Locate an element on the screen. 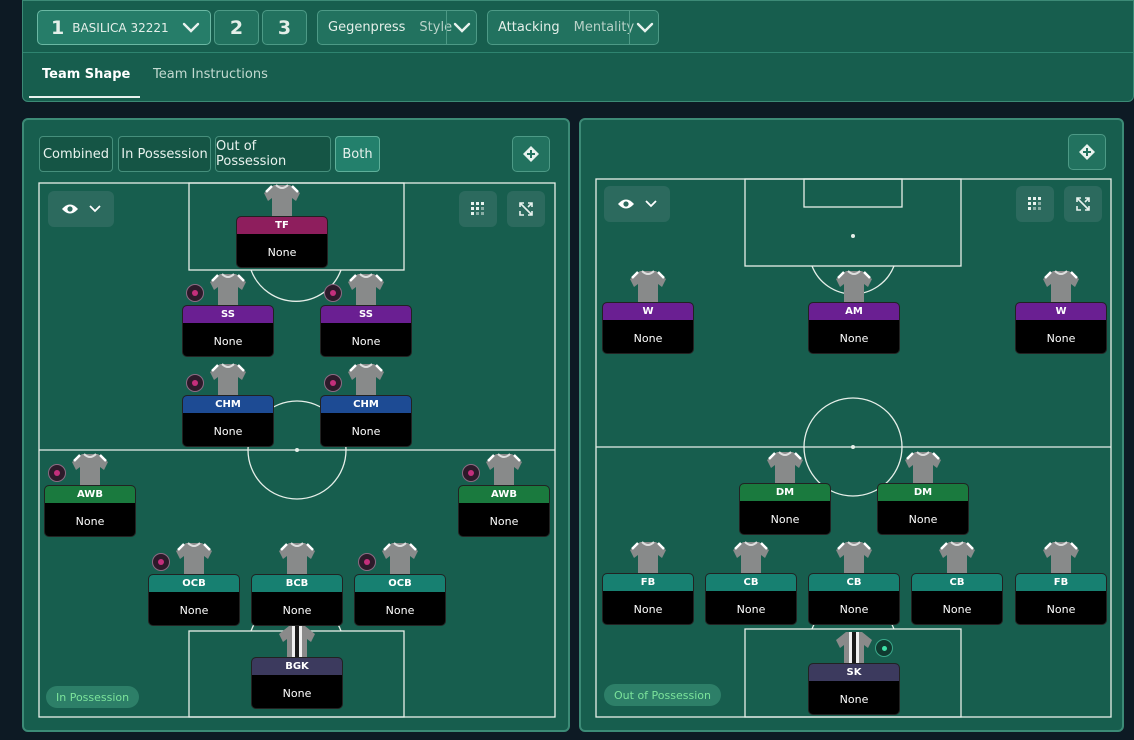  player-card-tf: TF None is located at coordinates (282, 228).